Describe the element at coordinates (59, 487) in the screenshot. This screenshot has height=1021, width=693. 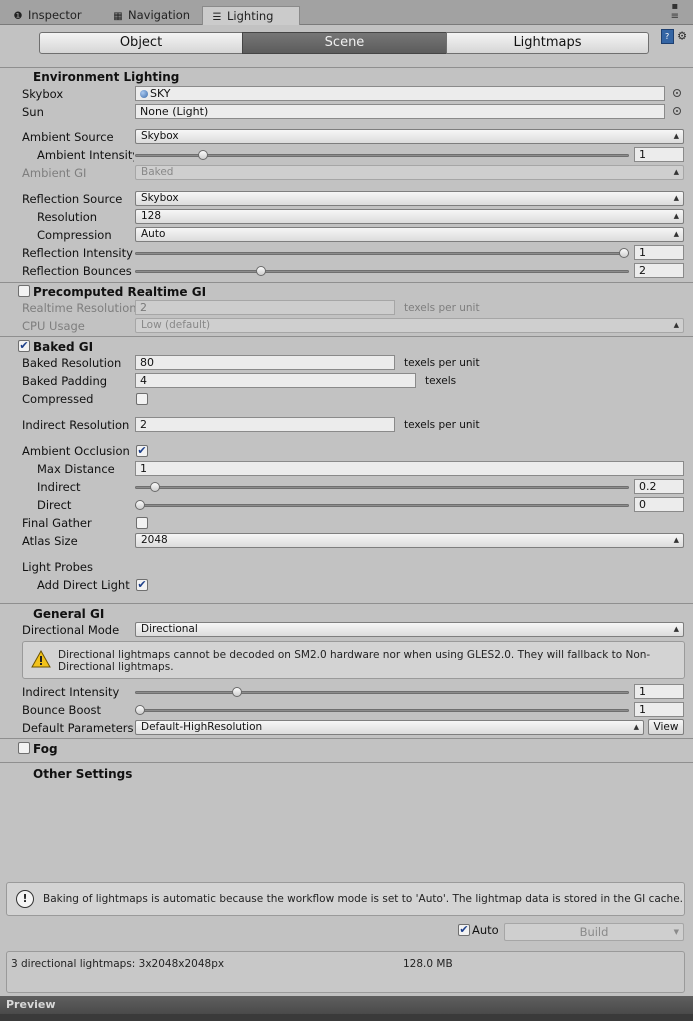
I see `indirect-label: Indirect` at that location.